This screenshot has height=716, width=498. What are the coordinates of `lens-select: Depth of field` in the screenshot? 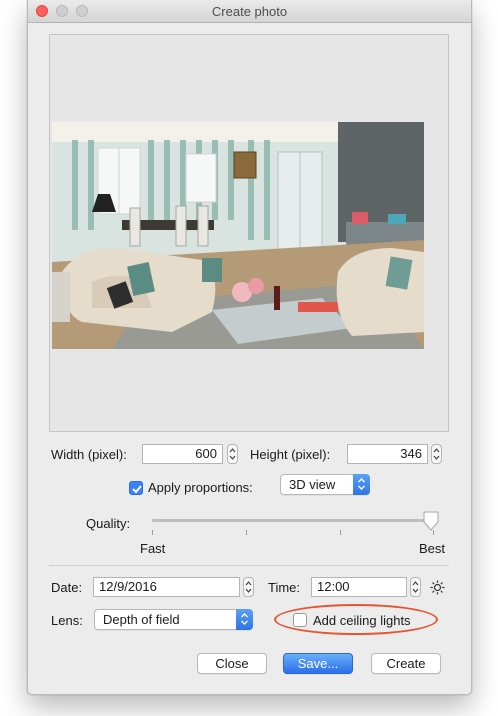 It's located at (173, 619).